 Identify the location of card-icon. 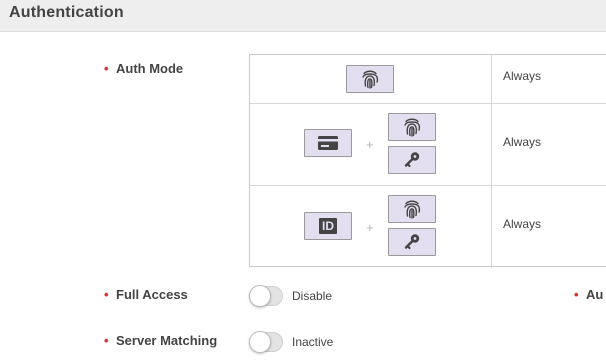
(328, 143).